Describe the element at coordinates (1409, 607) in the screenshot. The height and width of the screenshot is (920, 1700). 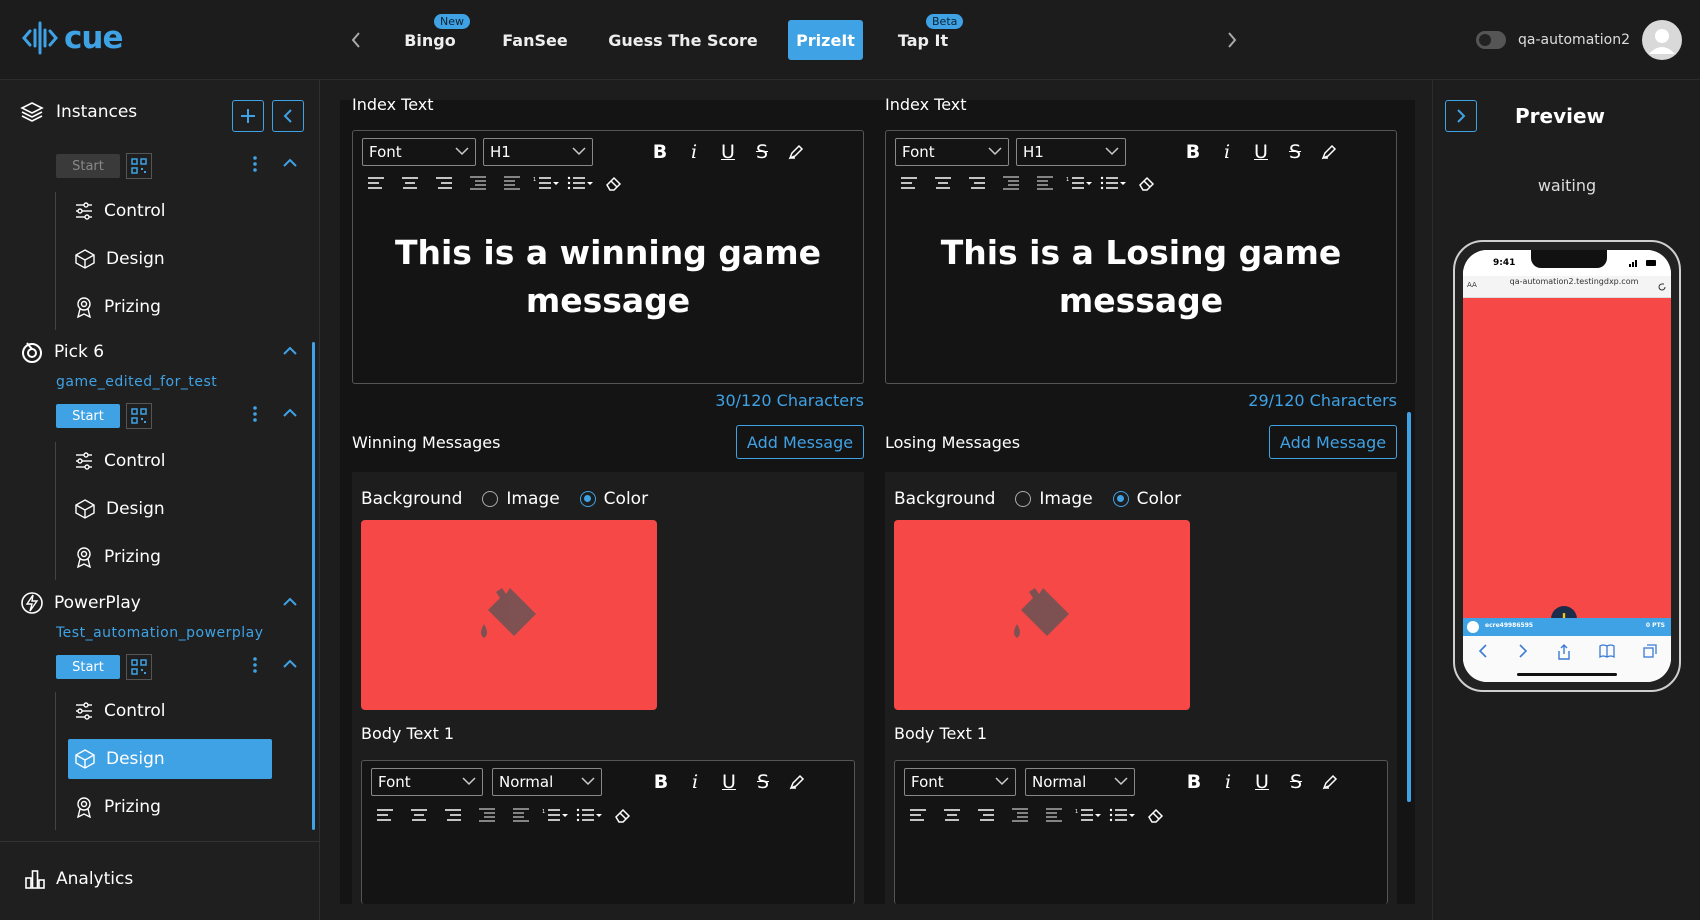
I see `main-scrollbar` at that location.